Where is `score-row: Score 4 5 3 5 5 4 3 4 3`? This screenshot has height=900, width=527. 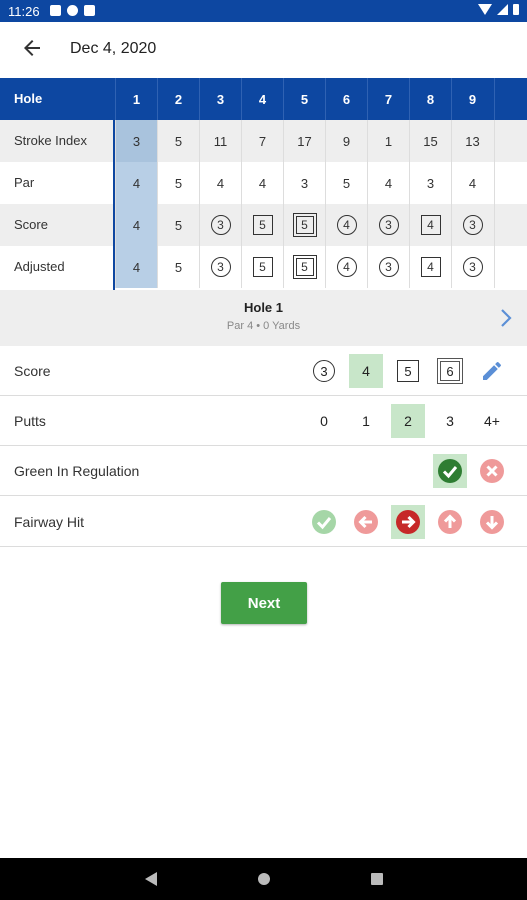 score-row: Score 4 5 3 5 5 4 3 4 3 is located at coordinates (263, 225).